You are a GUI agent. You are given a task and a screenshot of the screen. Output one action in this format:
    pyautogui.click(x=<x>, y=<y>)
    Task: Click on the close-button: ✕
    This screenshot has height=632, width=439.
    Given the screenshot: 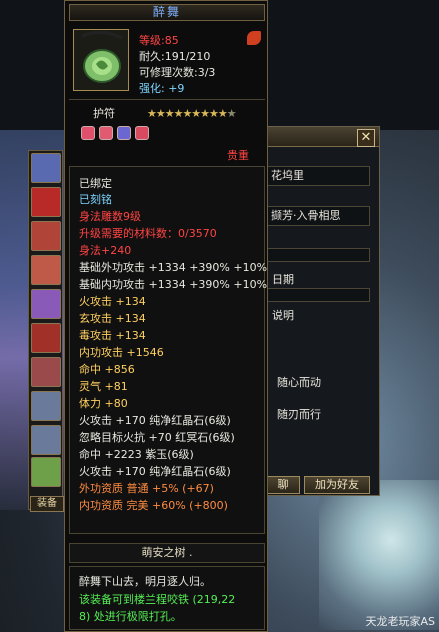 What is the action you would take?
    pyautogui.click(x=366, y=138)
    